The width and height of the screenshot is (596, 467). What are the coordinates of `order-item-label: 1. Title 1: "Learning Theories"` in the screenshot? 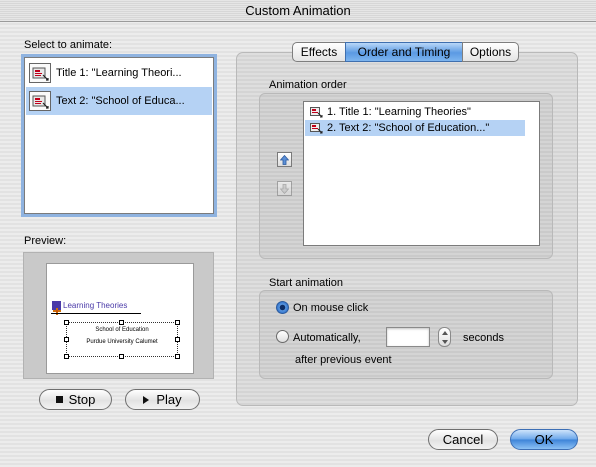 It's located at (399, 112).